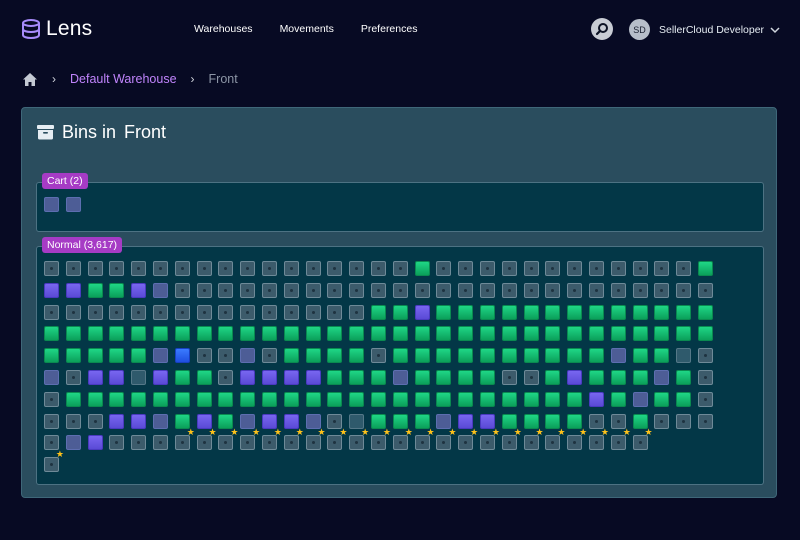 The width and height of the screenshot is (800, 540). I want to click on nav-item-preferences: Preferences, so click(389, 29).